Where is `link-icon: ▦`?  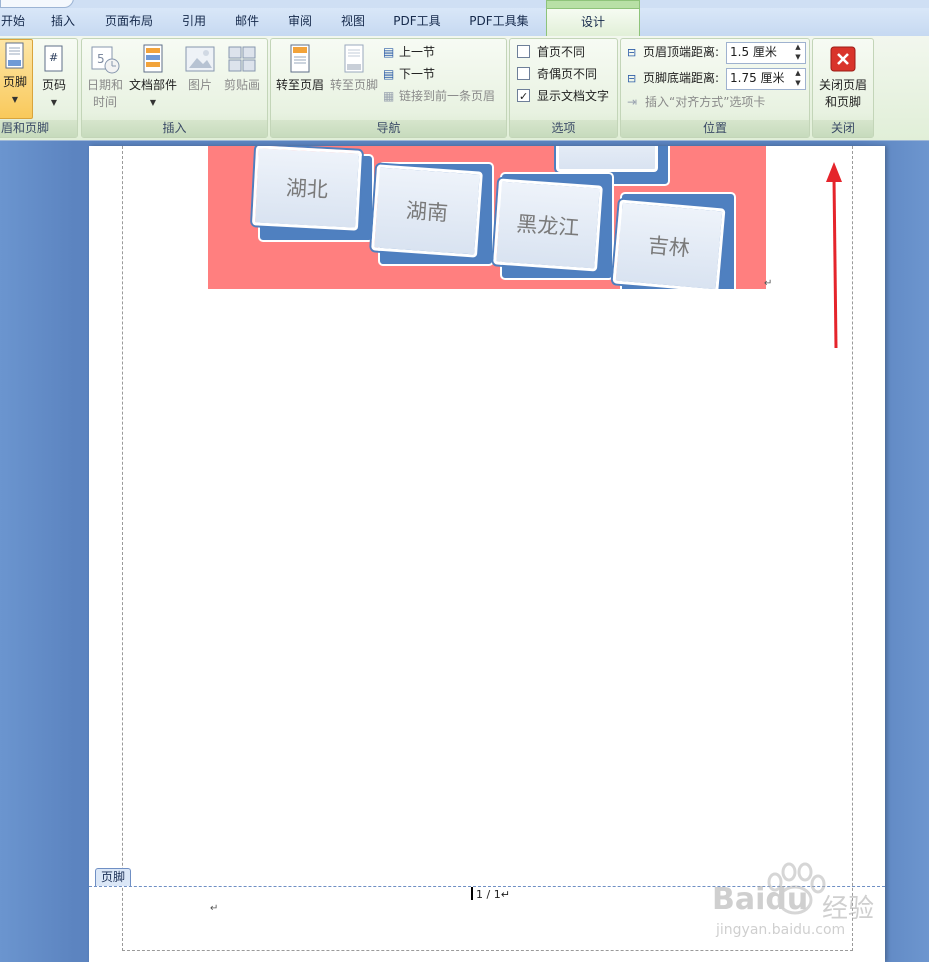
link-icon: ▦ is located at coordinates (389, 96).